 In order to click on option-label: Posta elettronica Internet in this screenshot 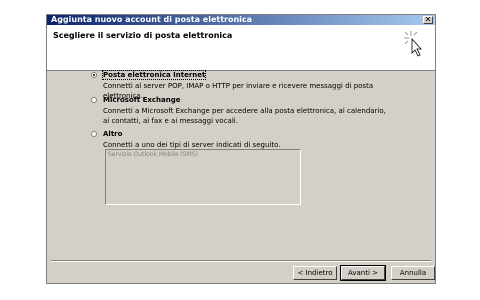, I will do `click(154, 75)`.